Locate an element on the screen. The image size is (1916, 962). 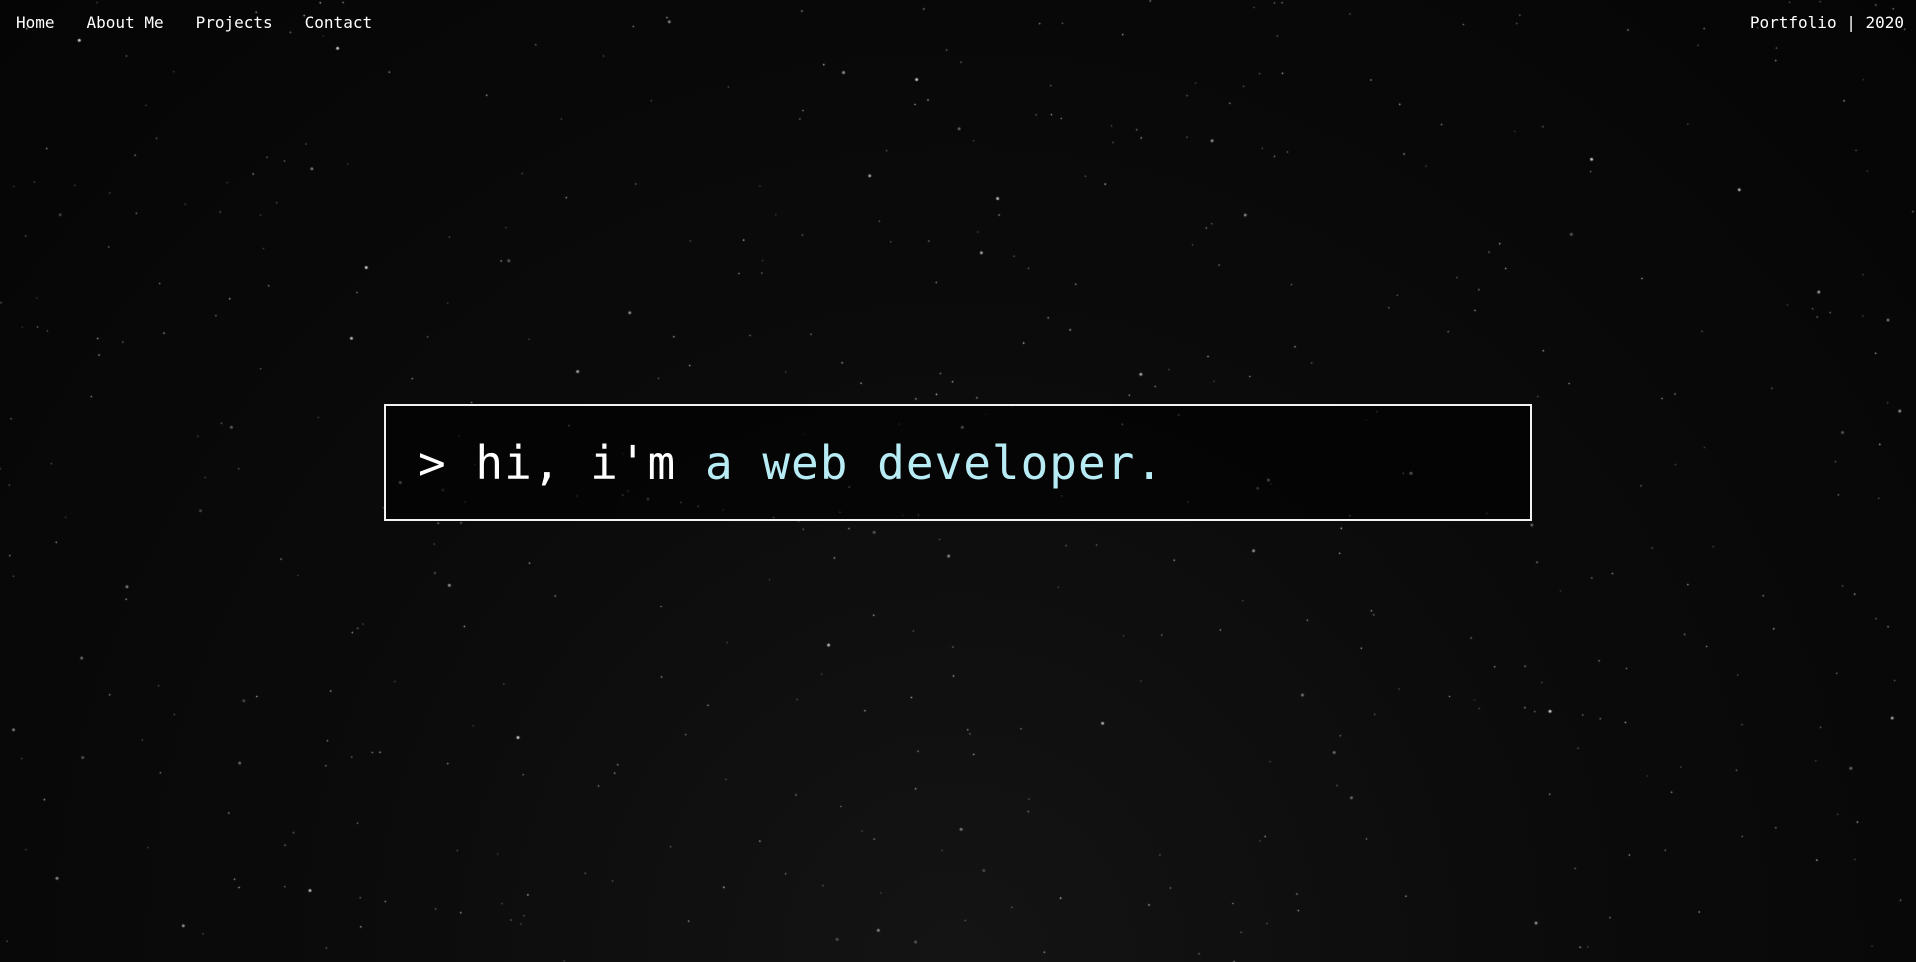
hero-role: a web developer. is located at coordinates (934, 462).